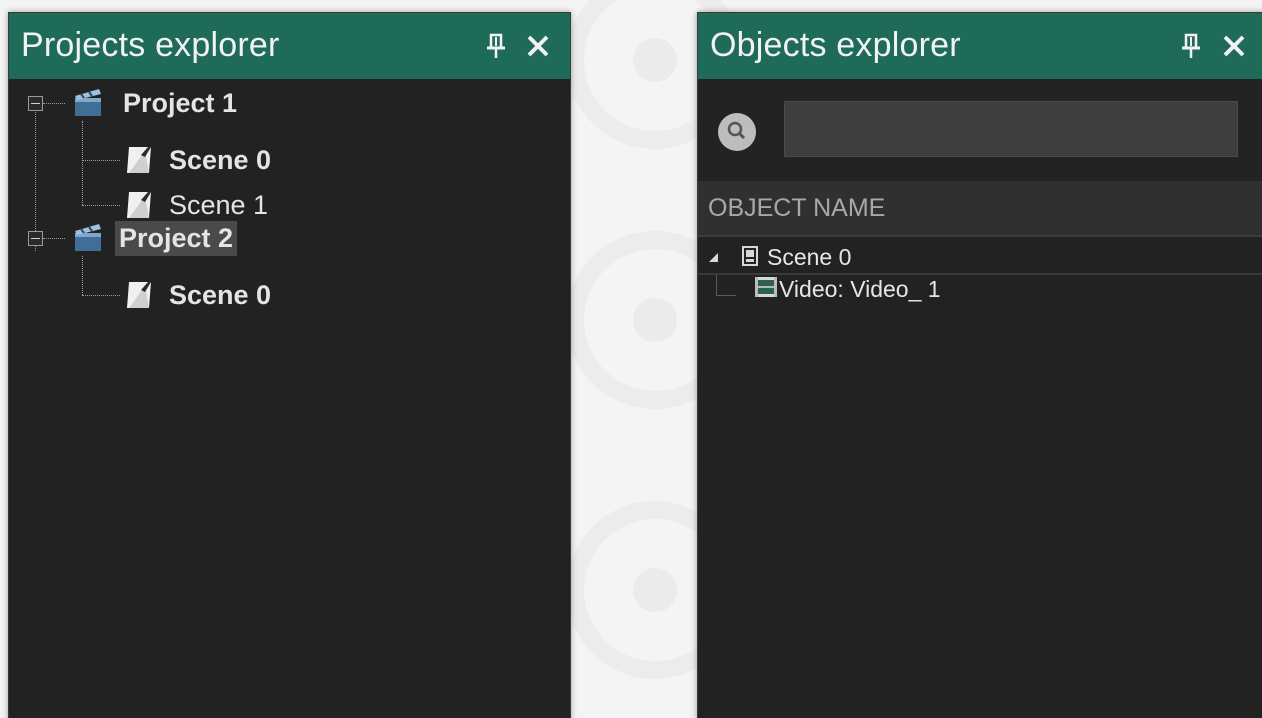 The image size is (1262, 718). Describe the element at coordinates (35, 103) in the screenshot. I see `collapse-project-1-toggle` at that location.